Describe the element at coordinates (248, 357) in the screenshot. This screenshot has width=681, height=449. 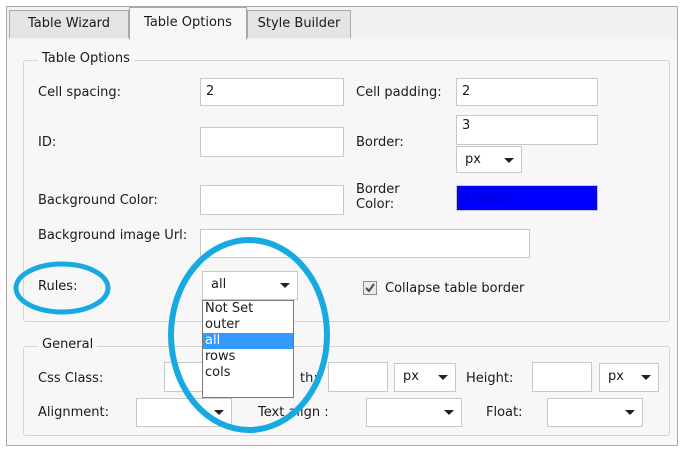
I see `rules-option: rows` at that location.